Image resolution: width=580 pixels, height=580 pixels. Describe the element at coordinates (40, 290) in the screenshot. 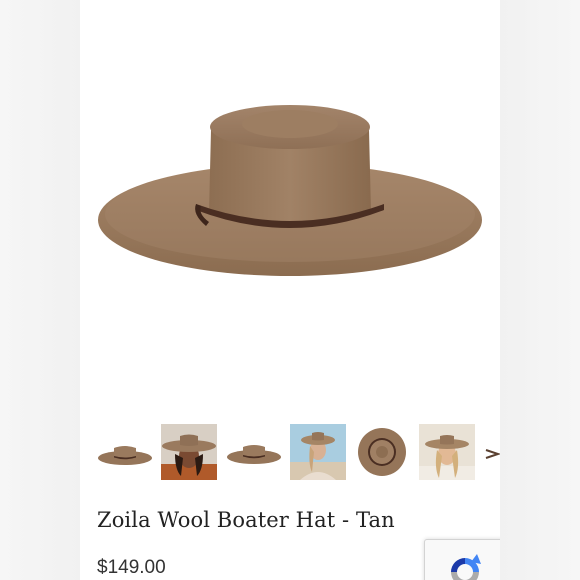

I see `background-left` at that location.